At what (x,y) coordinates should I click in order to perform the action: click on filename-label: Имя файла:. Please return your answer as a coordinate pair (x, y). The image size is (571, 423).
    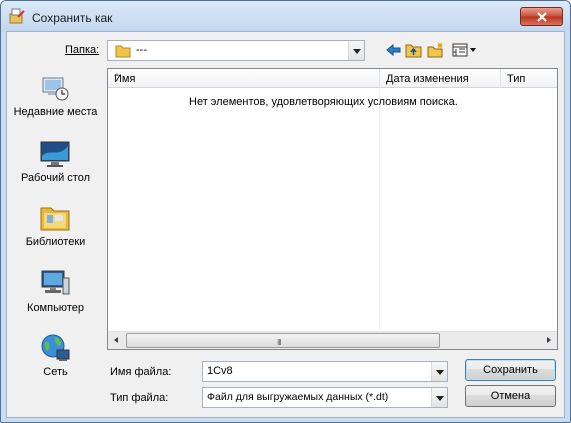
    Looking at the image, I should click on (141, 372).